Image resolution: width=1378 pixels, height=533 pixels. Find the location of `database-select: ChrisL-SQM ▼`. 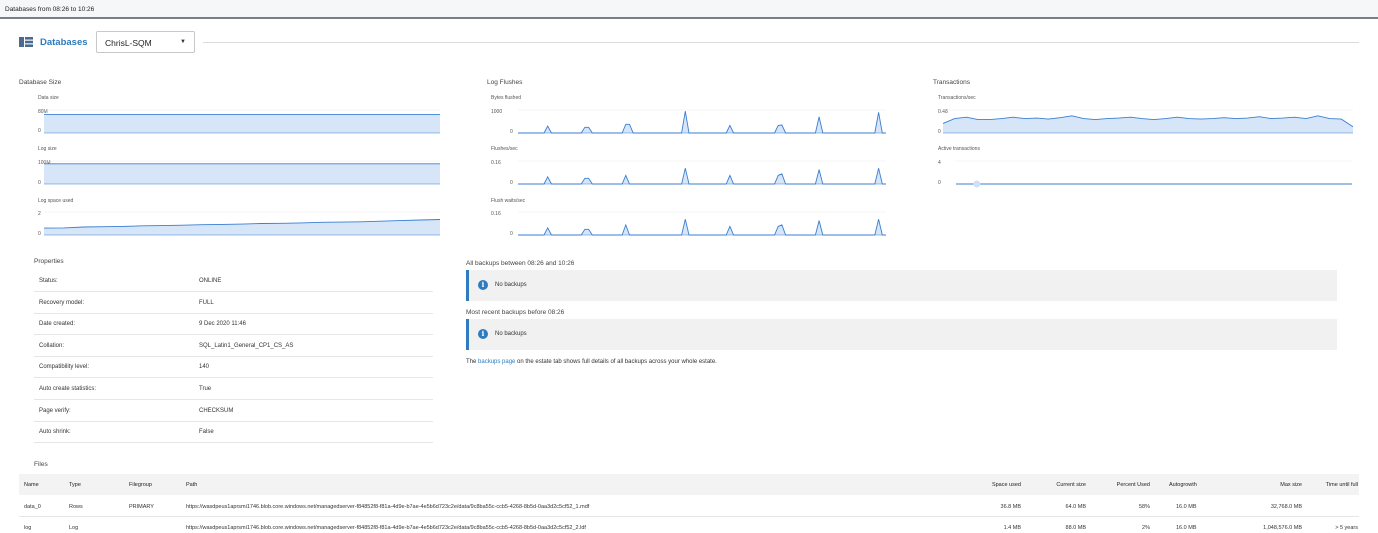

database-select: ChrisL-SQM ▼ is located at coordinates (145, 42).